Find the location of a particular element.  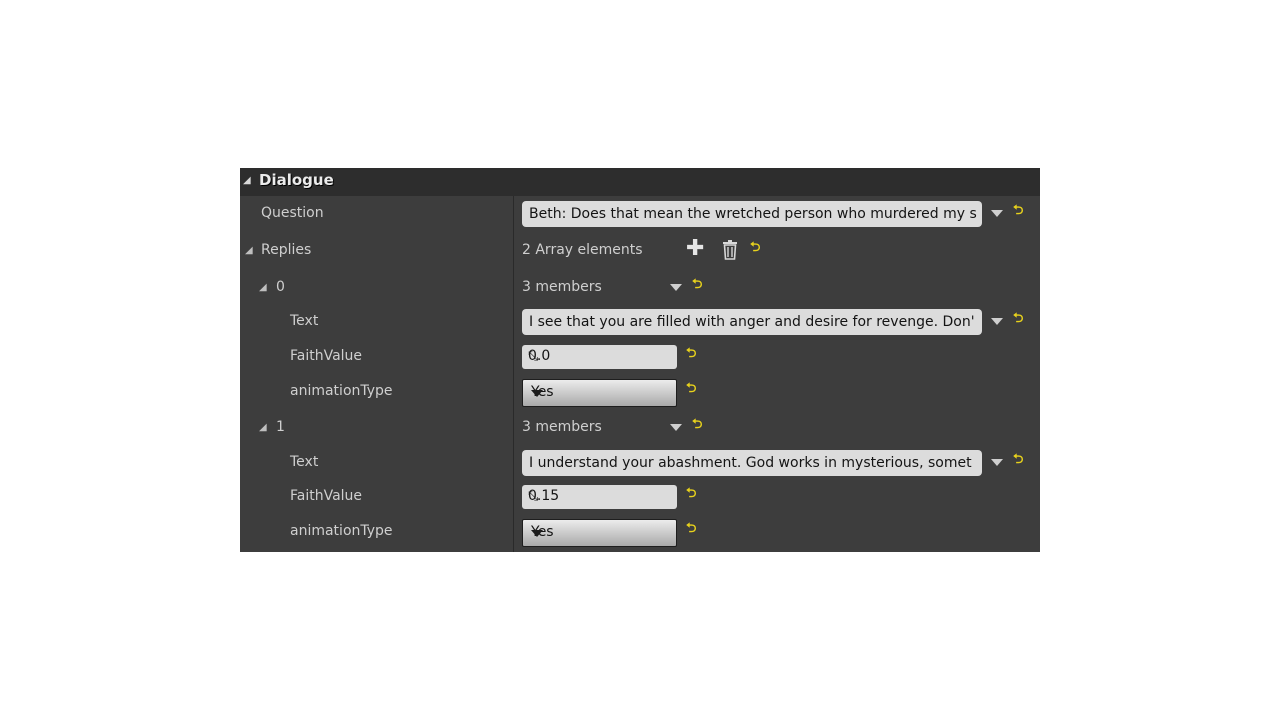

trash-icon is located at coordinates (730, 250).